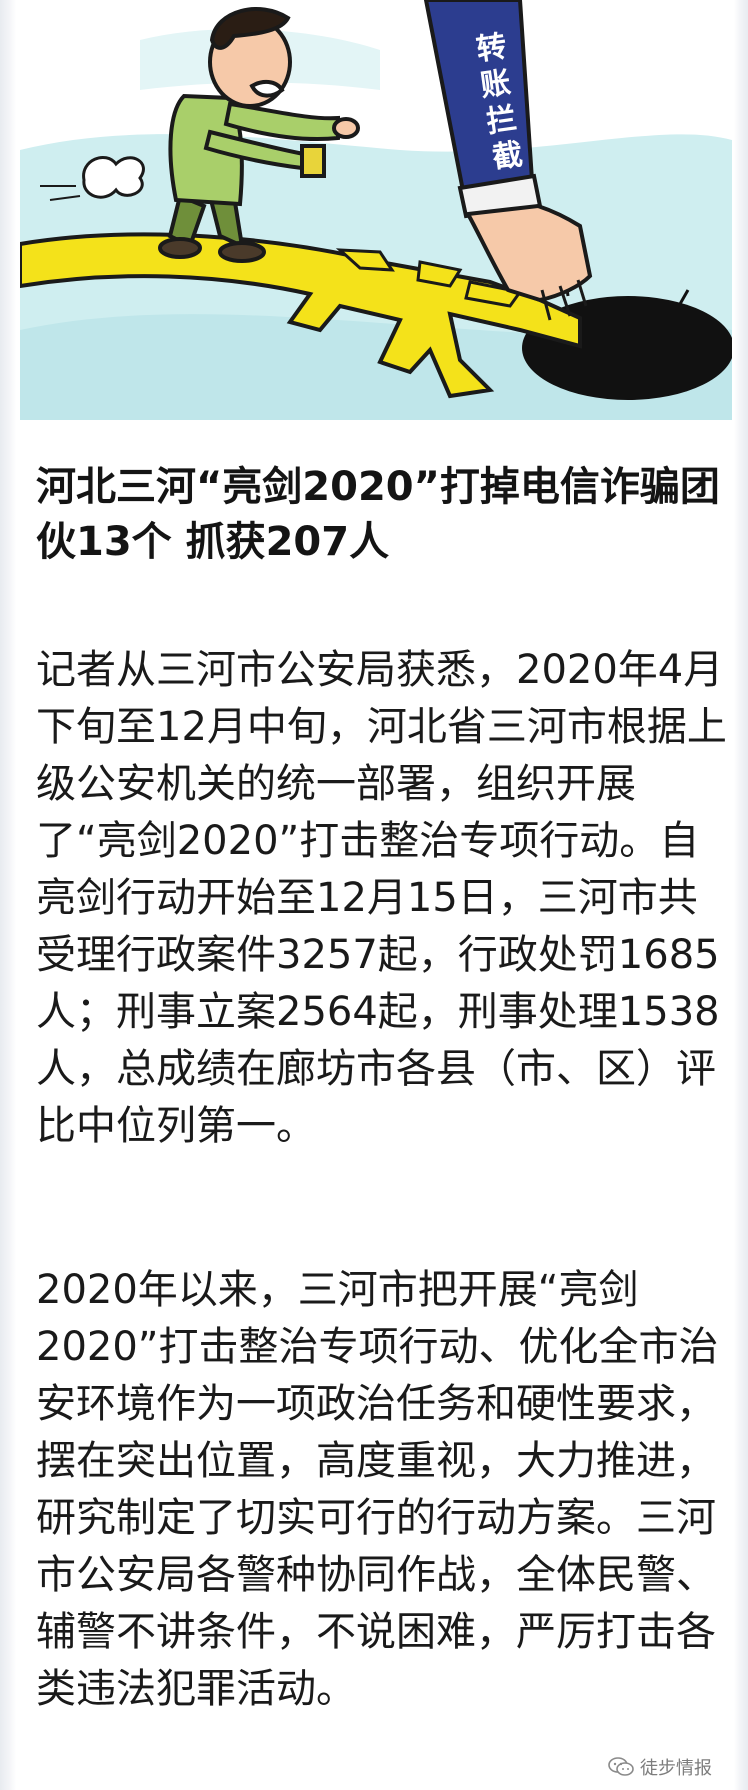  Describe the element at coordinates (378, 514) in the screenshot. I see `article-headline: 河北三河“亮剑2020”打掉电信诈骗团伙13个 抓获207人` at that location.